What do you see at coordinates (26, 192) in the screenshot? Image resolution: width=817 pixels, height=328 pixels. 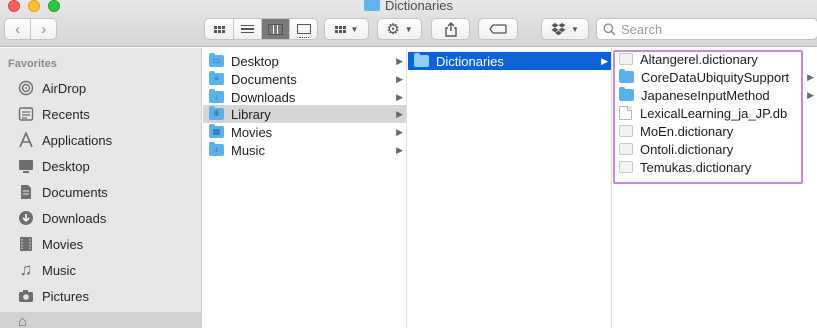 I see `document-icon` at bounding box center [26, 192].